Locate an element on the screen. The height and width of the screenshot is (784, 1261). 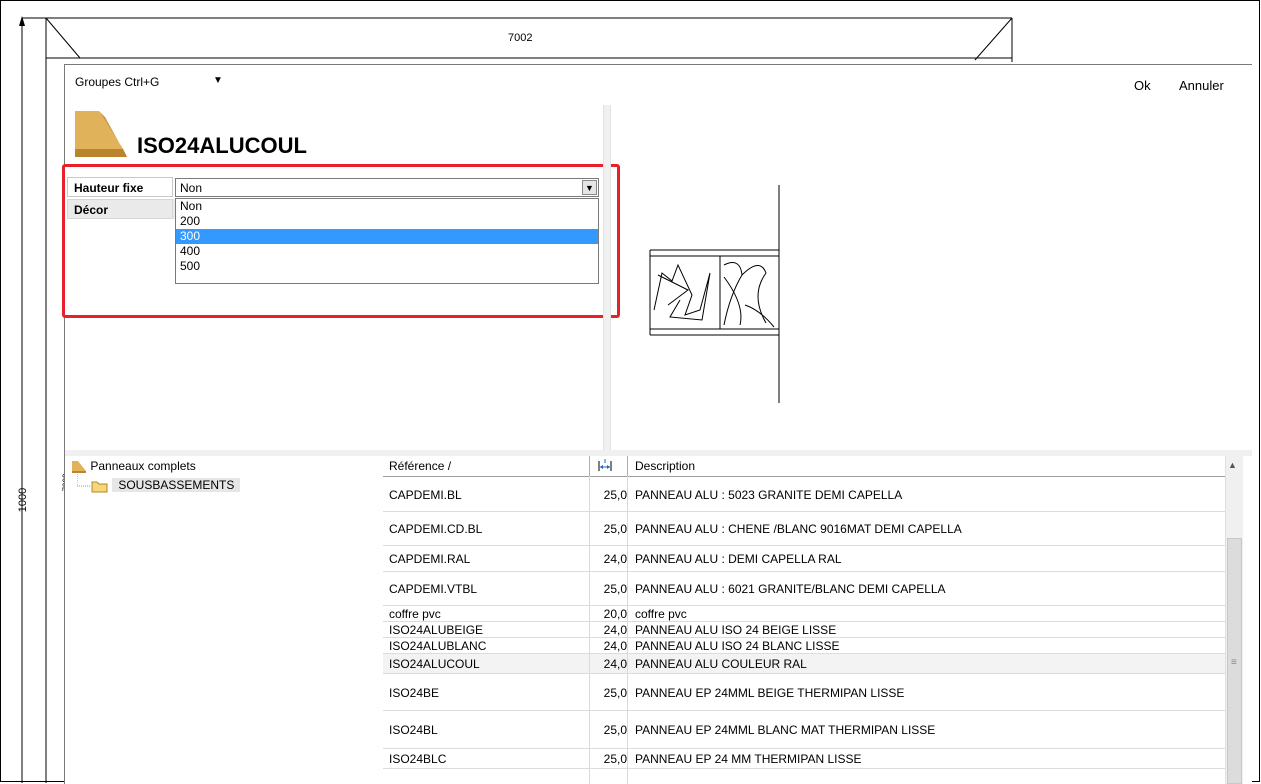
column-header-description: Description is located at coordinates (665, 466).